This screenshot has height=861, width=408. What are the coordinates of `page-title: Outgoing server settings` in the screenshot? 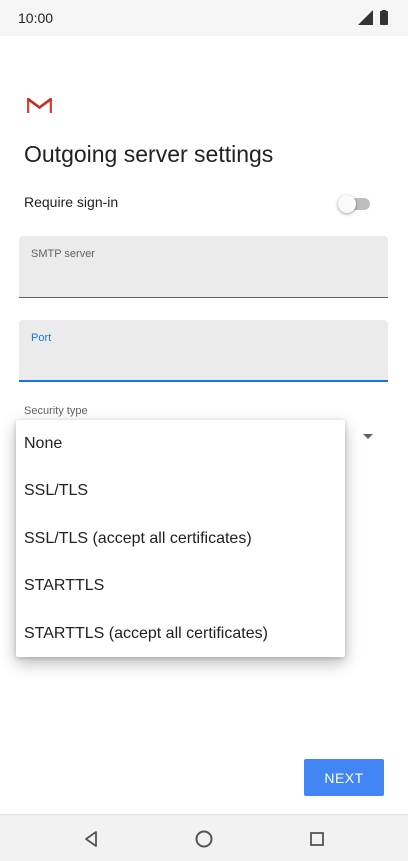 It's located at (149, 154).